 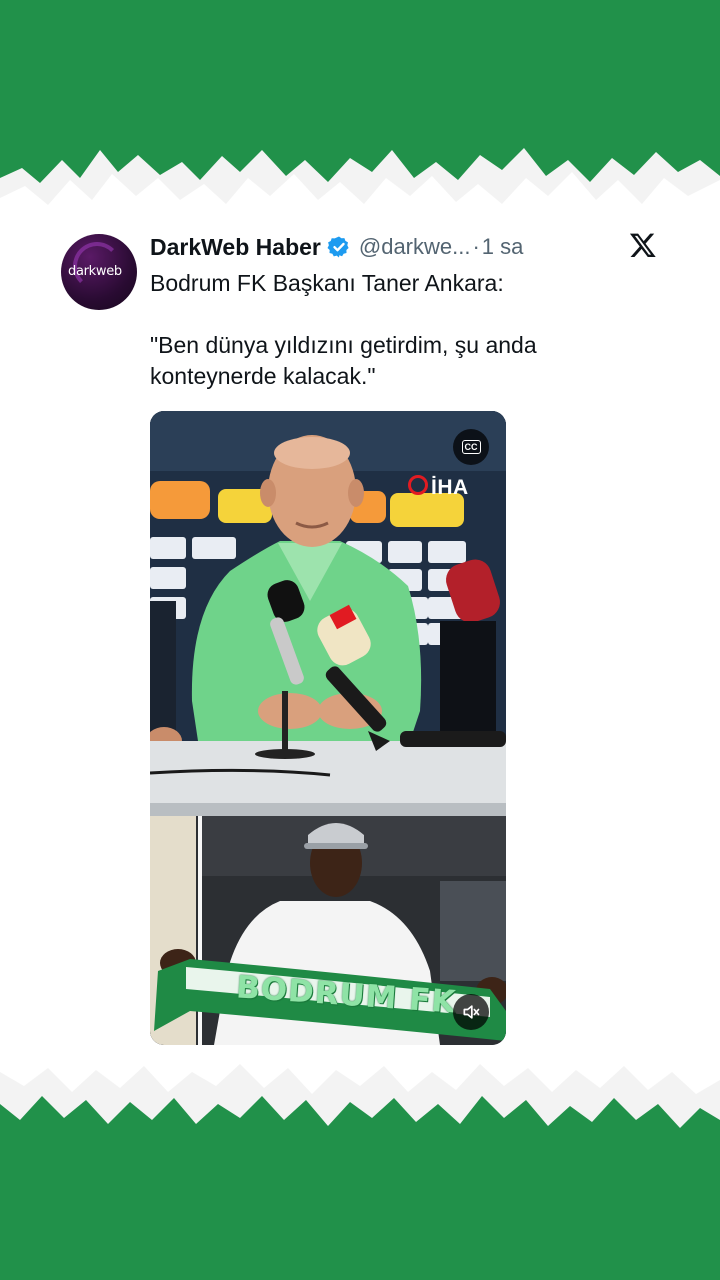 I want to click on tweet-text-line: Bodrum FK Başkanı Taner Ankara:, so click(x=327, y=283).